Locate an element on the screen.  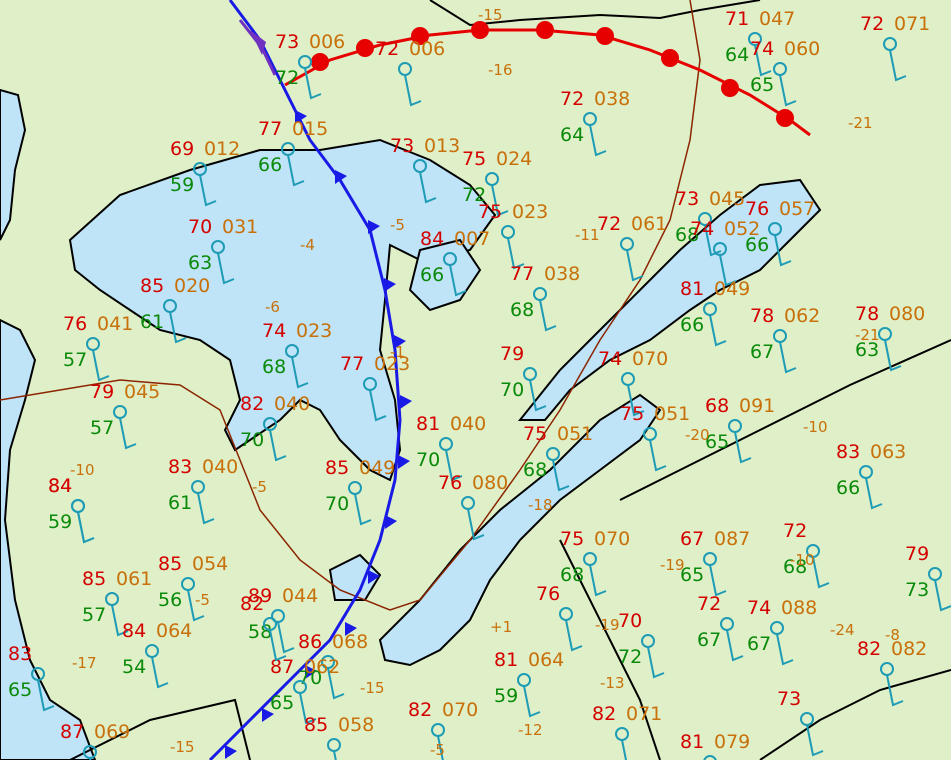
temperature-label: 86 is located at coordinates (310, 642).